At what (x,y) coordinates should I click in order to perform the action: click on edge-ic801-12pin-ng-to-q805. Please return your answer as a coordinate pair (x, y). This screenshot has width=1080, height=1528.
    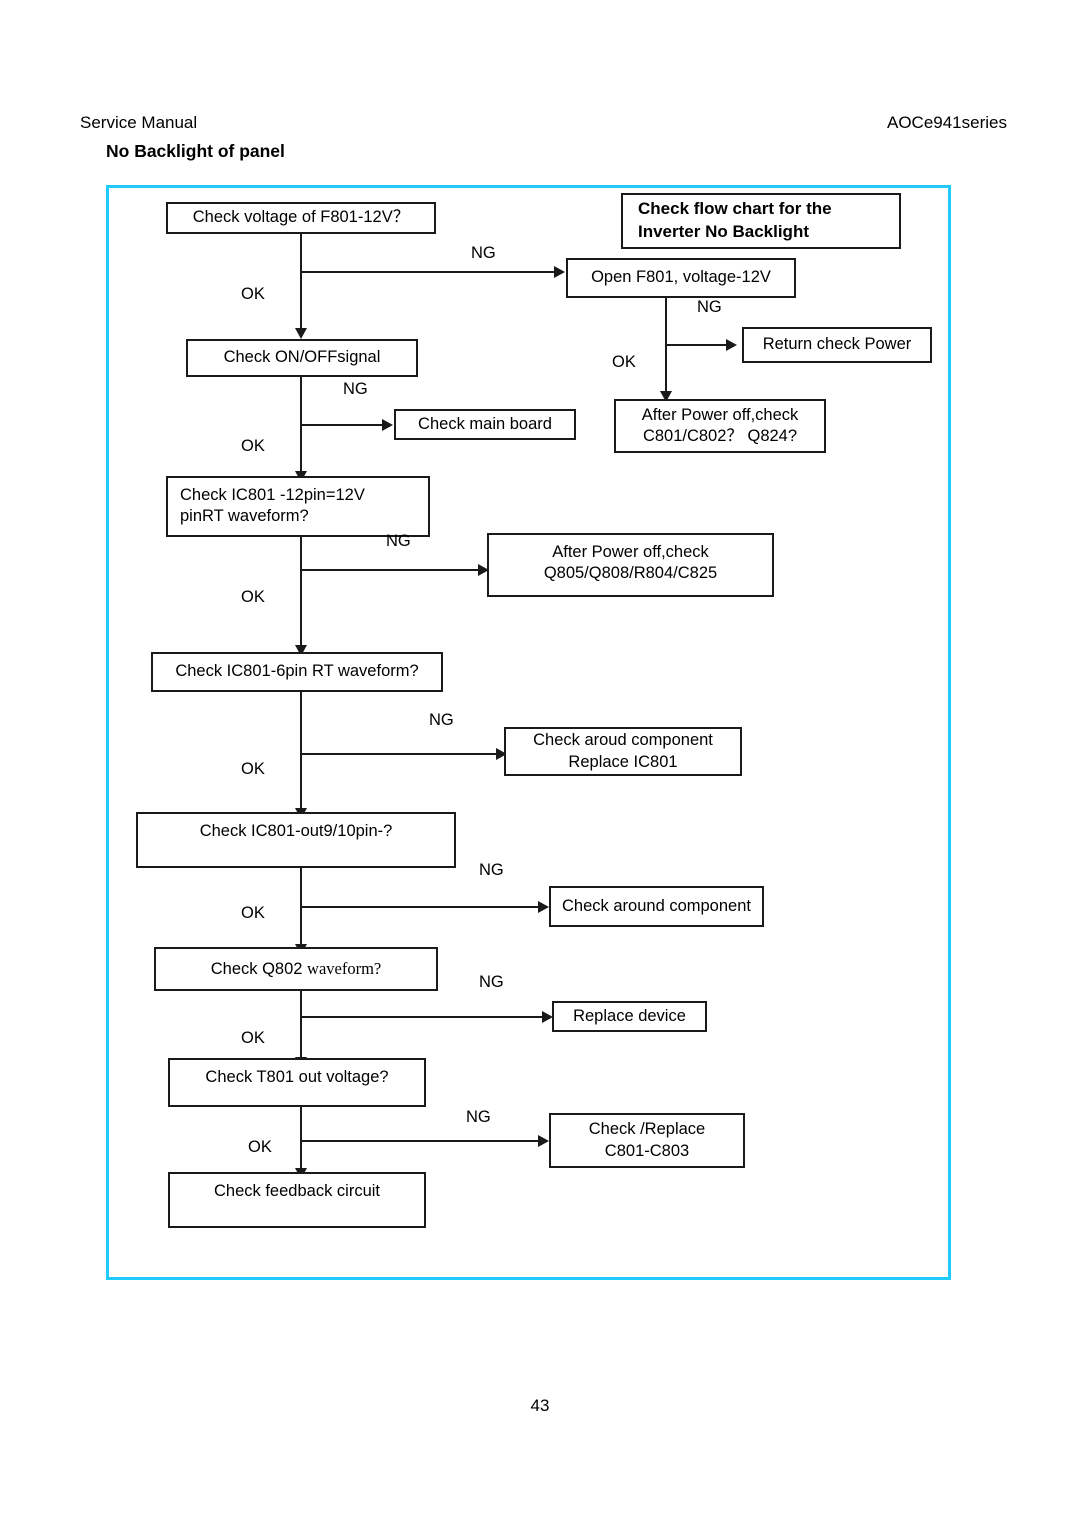
    Looking at the image, I should click on (390, 570).